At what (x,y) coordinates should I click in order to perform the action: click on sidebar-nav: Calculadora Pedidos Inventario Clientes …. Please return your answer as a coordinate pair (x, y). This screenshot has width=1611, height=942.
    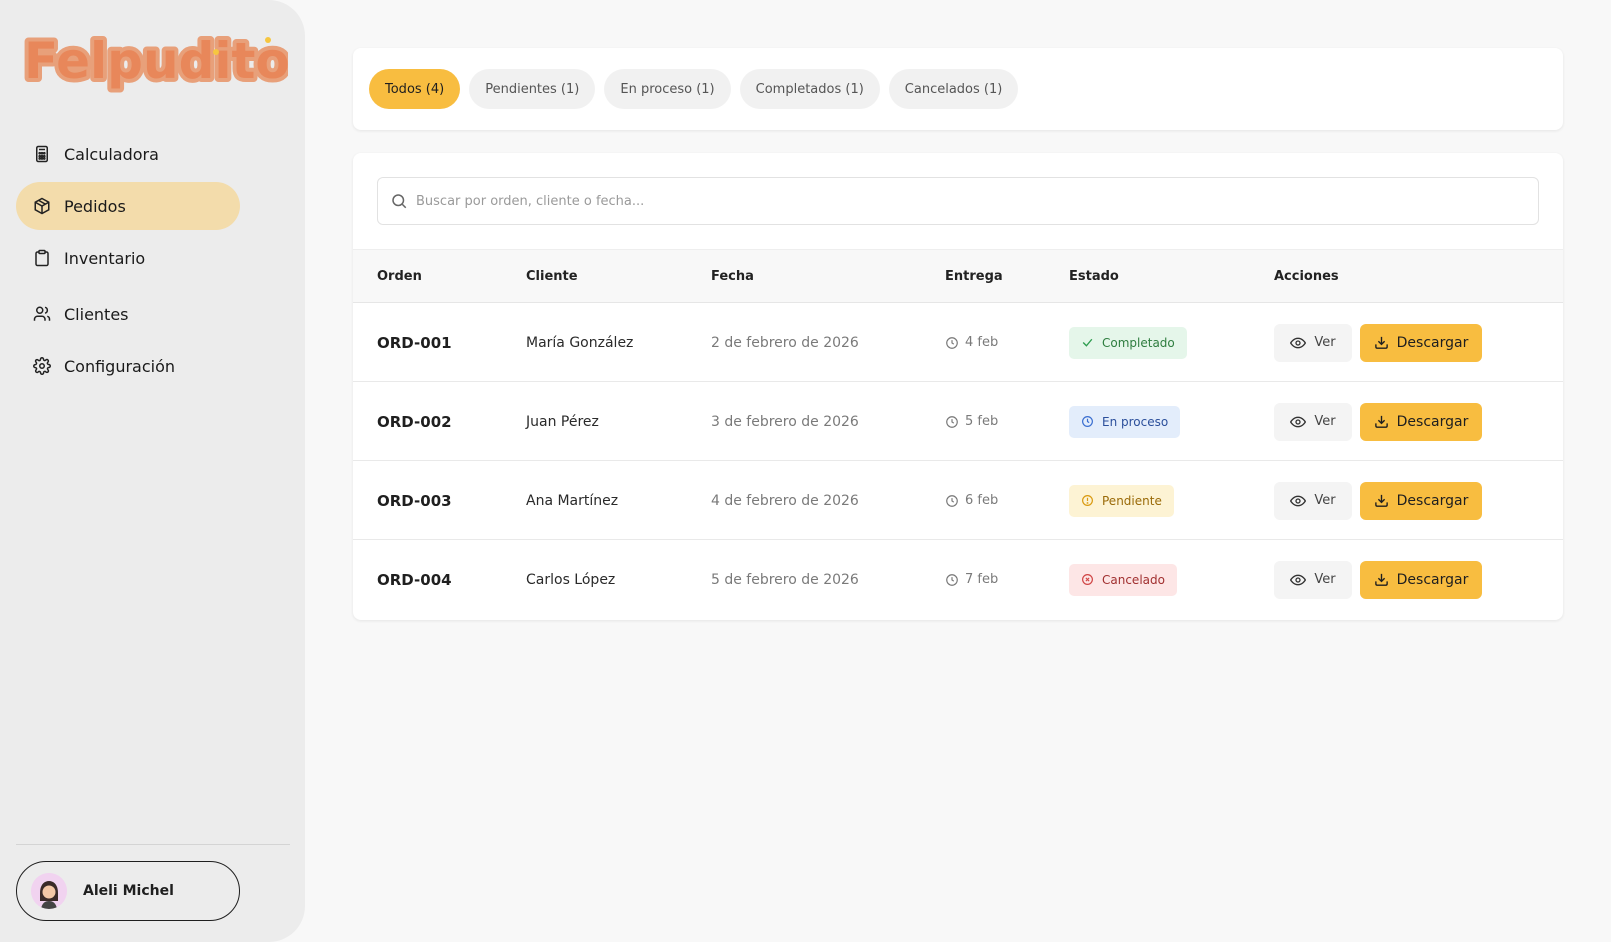
    Looking at the image, I should click on (152, 262).